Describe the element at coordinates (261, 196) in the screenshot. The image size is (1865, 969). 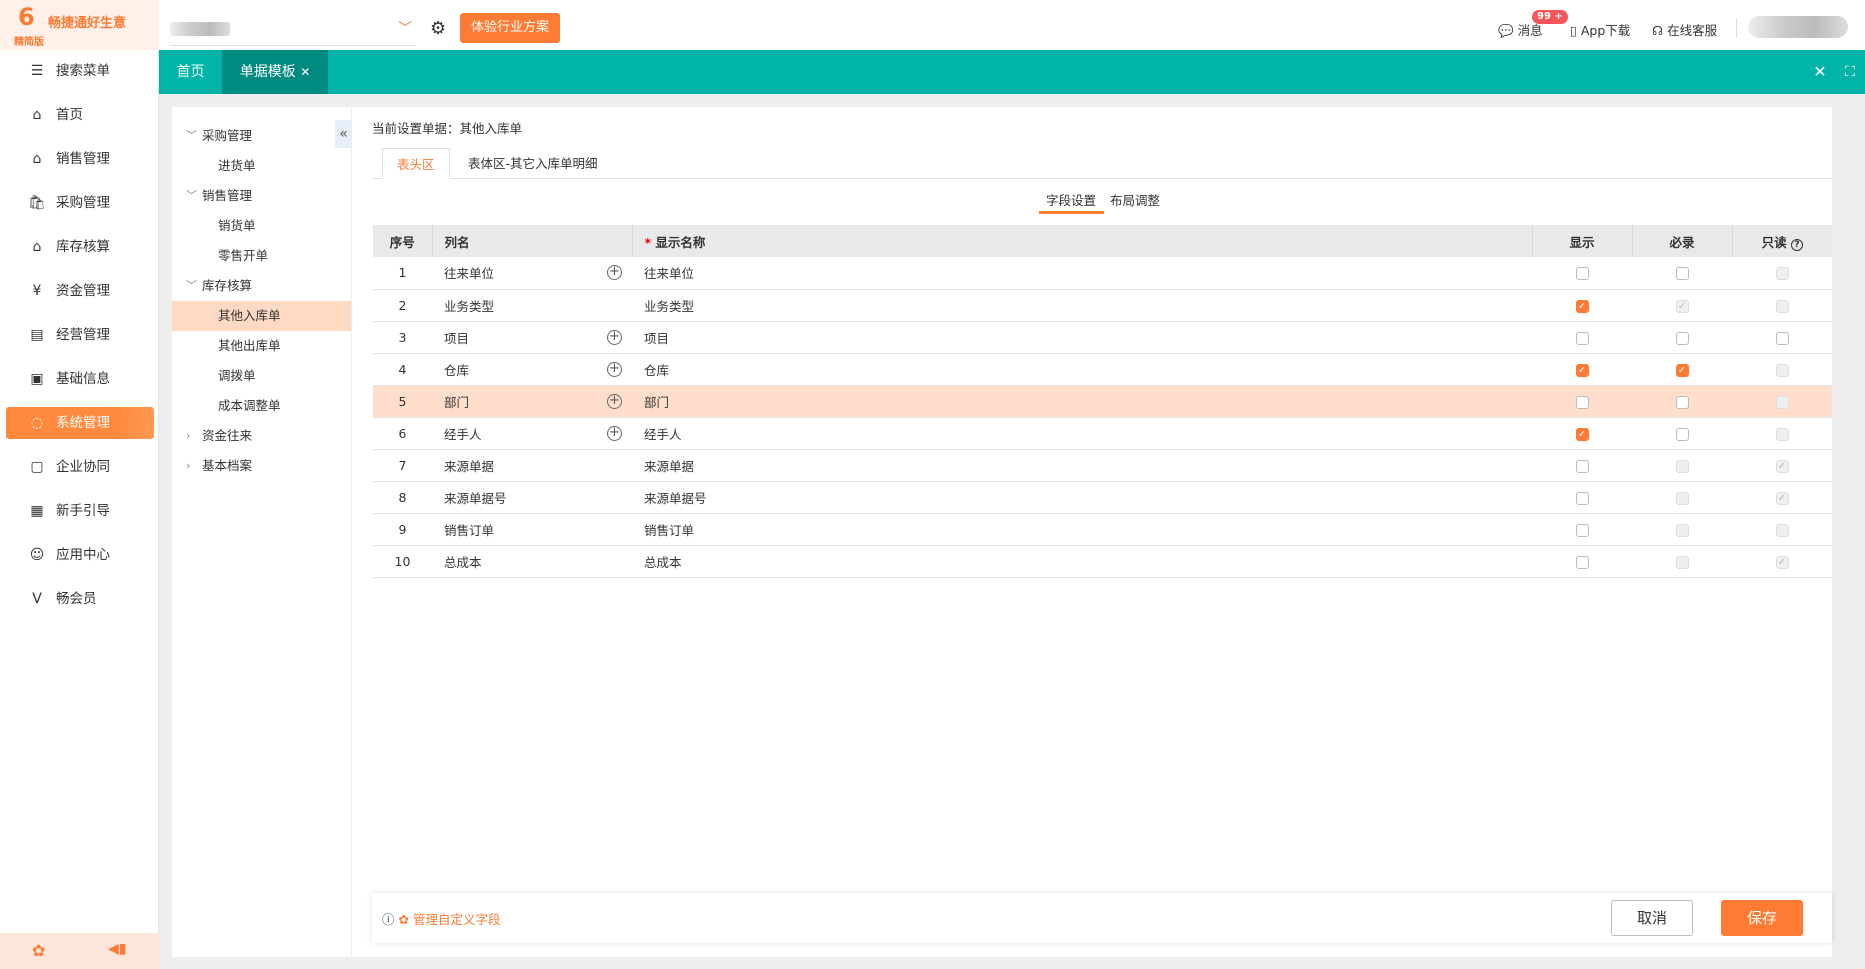
I see `tree-node: ﹀ 销售管理` at that location.